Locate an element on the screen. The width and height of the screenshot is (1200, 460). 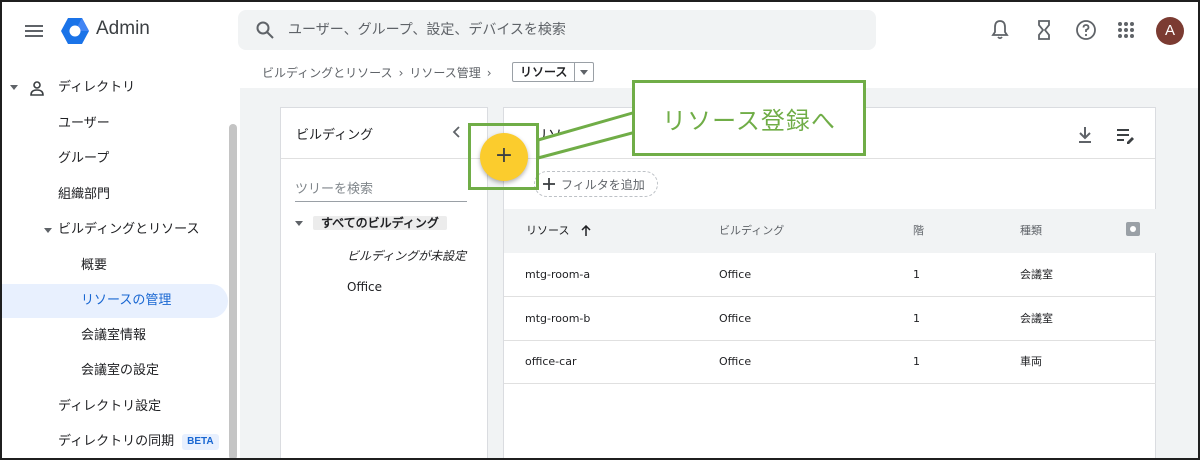
sidebar-item-directory: ディレクトリ is located at coordinates (114, 88).